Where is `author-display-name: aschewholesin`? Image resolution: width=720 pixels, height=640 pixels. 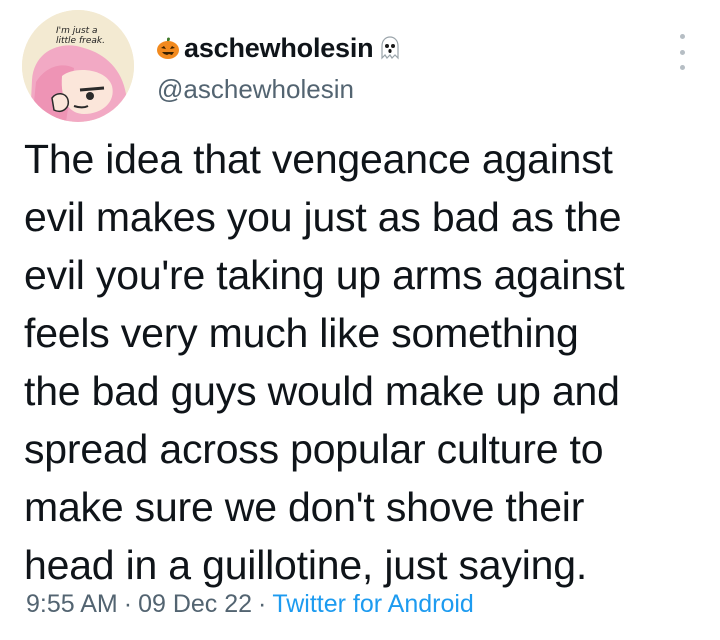 author-display-name: aschewholesin is located at coordinates (279, 48).